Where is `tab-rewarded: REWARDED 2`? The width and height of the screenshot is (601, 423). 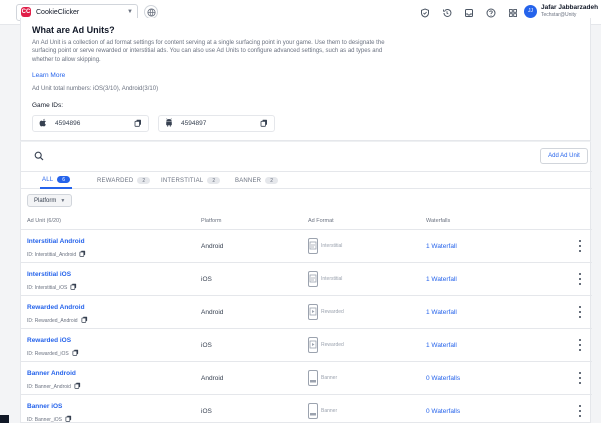
tab-rewarded: REWARDED 2 is located at coordinates (124, 180).